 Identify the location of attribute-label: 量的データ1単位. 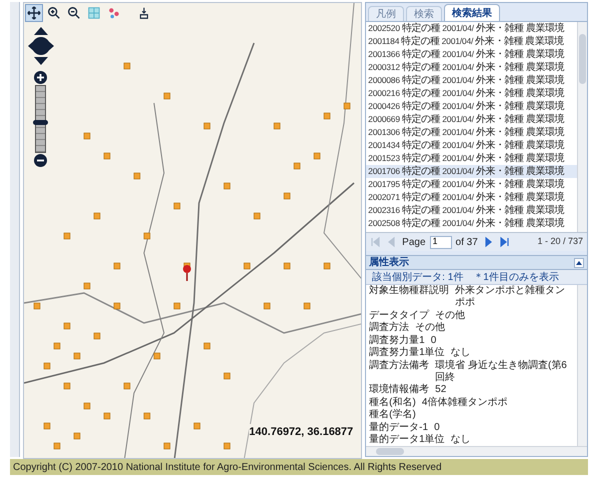
(407, 440).